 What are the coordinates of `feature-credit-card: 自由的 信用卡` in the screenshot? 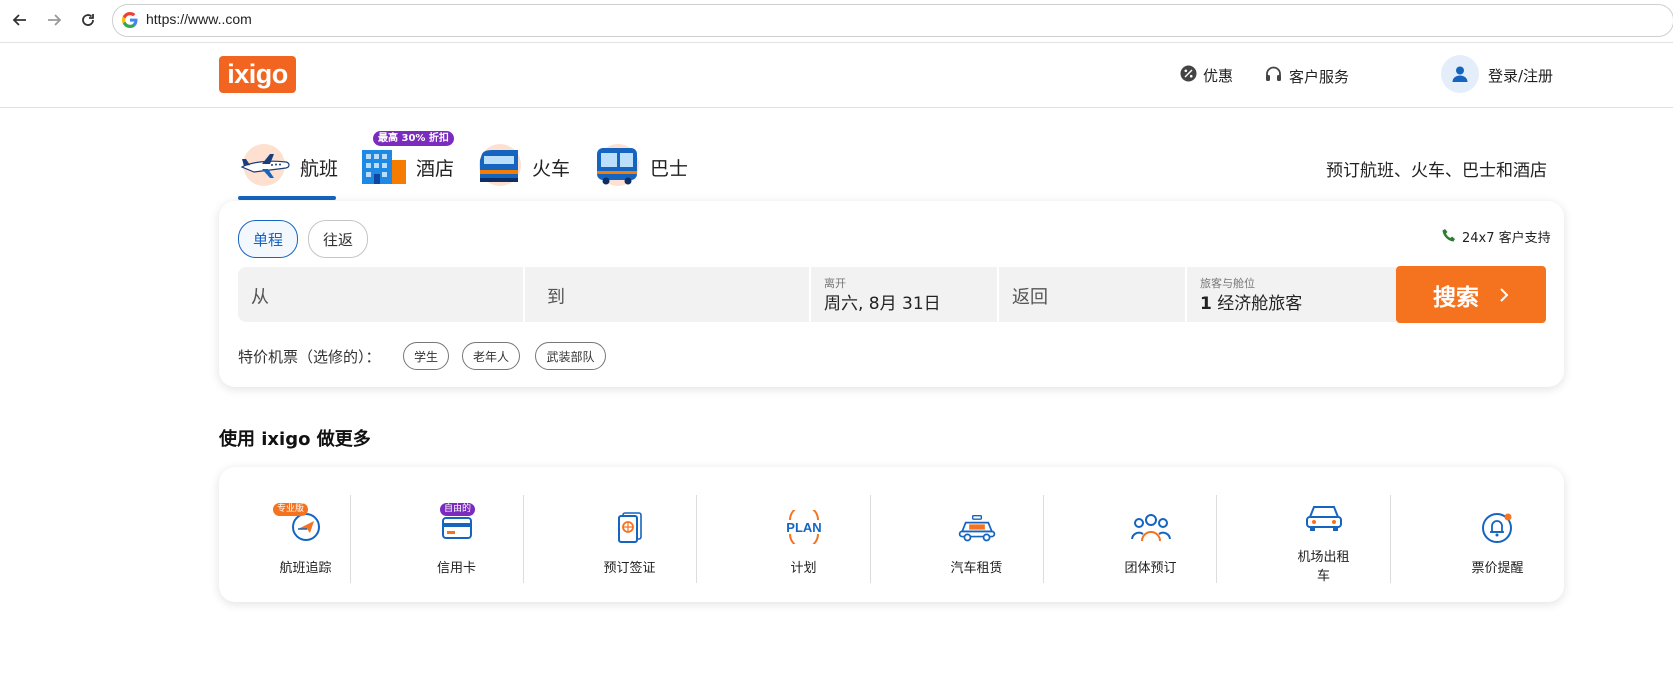 It's located at (456, 534).